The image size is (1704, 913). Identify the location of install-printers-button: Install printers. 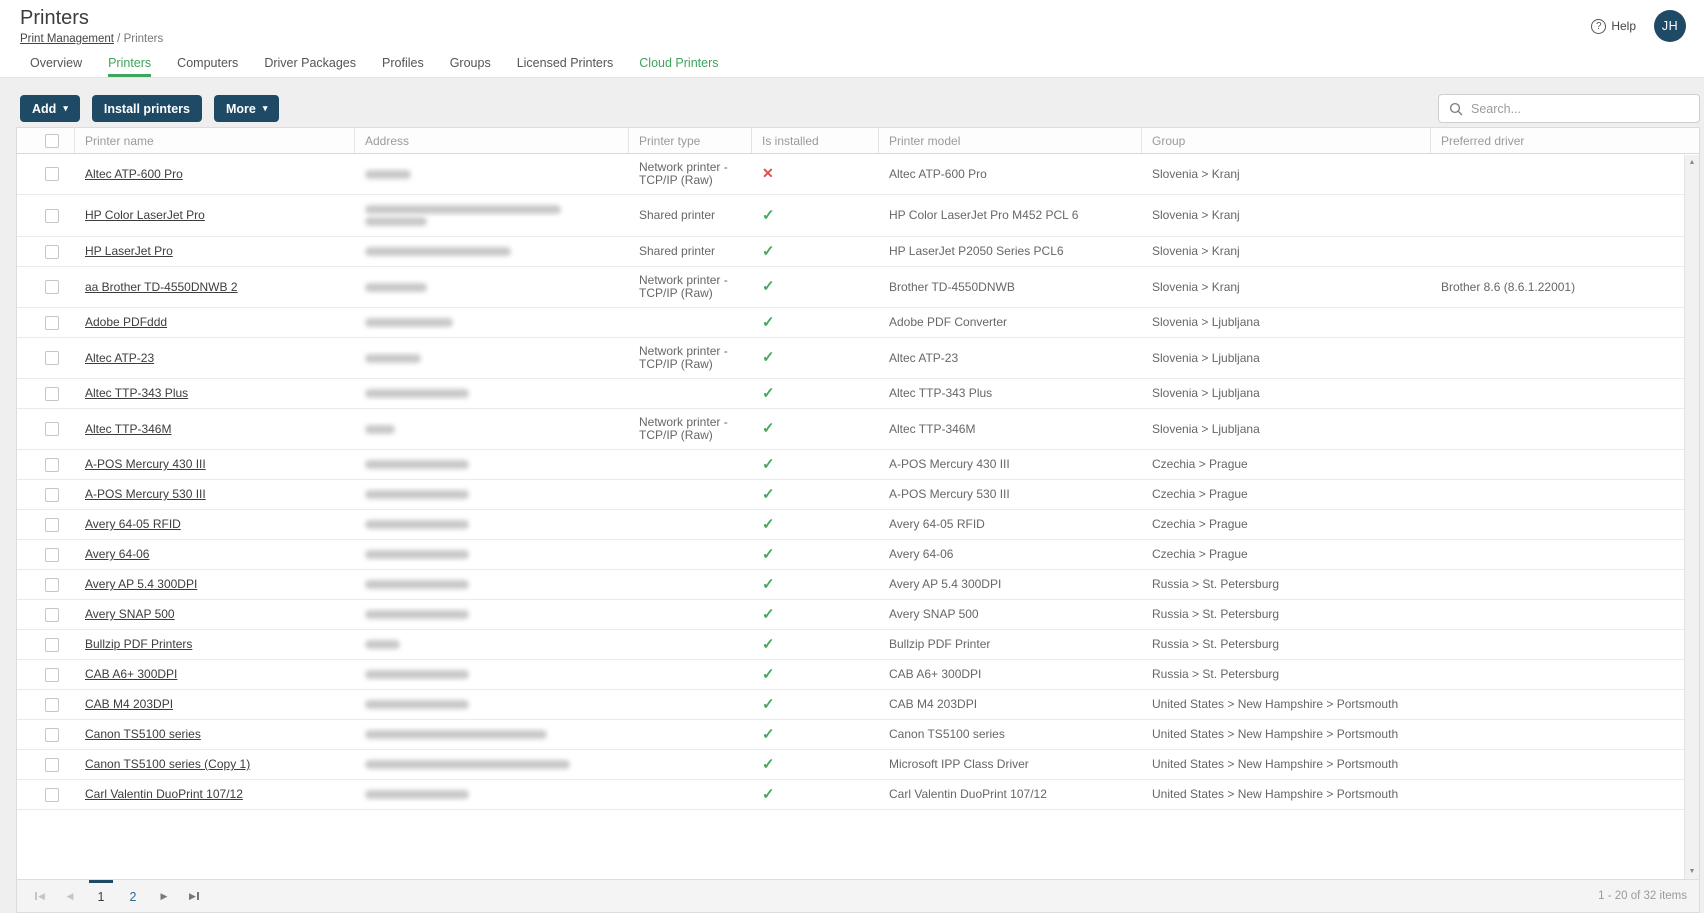
(146, 108).